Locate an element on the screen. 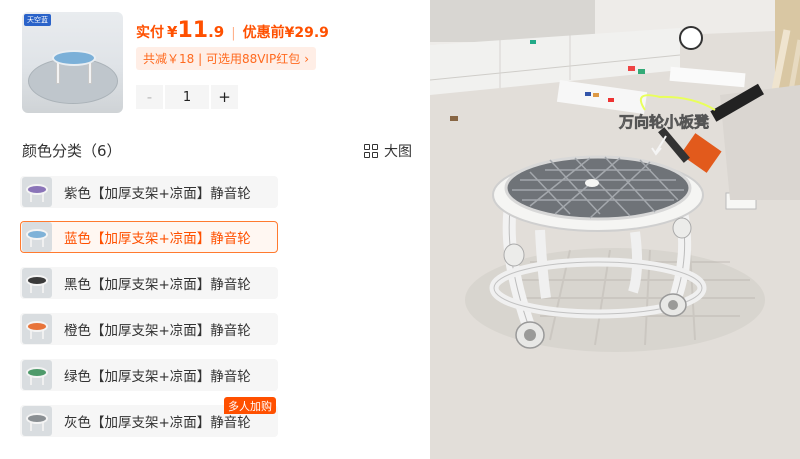 The image size is (800, 459). variant-label: 蓝色【加厚支架+凉面】静音轮 is located at coordinates (157, 239).